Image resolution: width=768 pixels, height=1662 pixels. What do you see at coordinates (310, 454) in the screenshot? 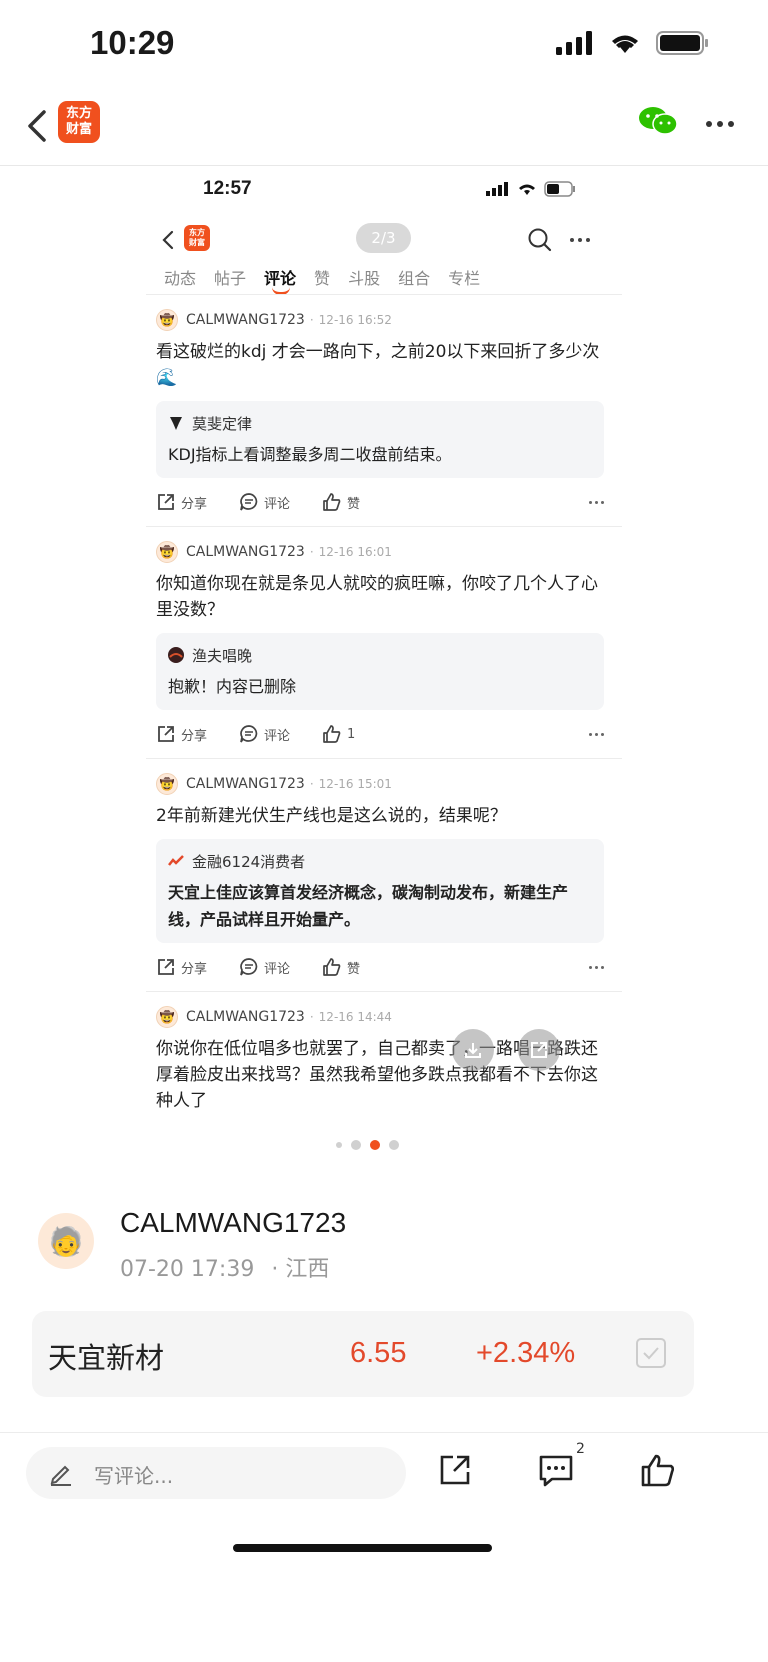
I see `quoted-text: KDJ指标上看调整最多周二收盘前结束。` at bounding box center [310, 454].